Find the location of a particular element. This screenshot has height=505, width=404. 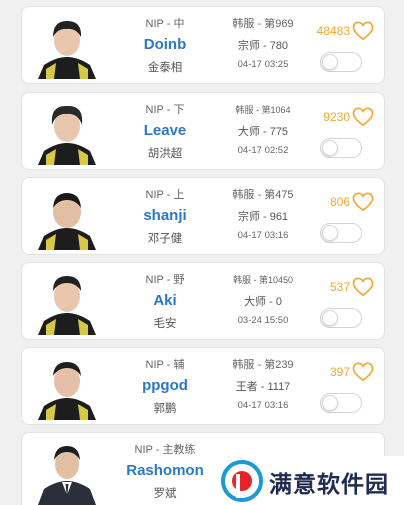

real-name: 金泰相 is located at coordinates (165, 68).